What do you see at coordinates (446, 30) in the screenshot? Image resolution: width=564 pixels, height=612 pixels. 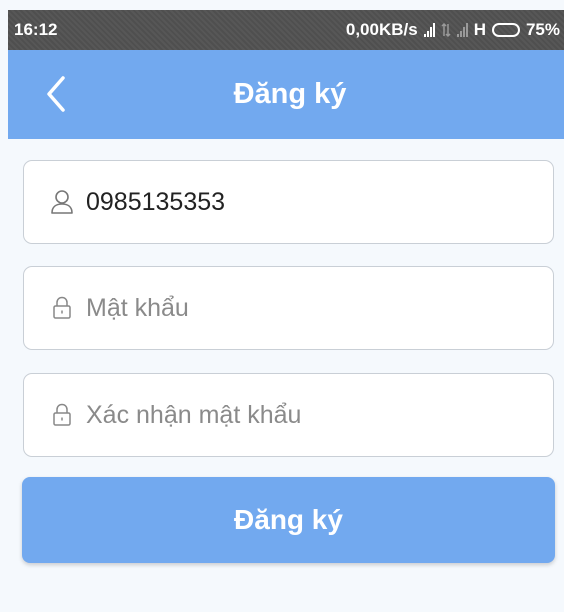 I see `data-transfer-icon` at bounding box center [446, 30].